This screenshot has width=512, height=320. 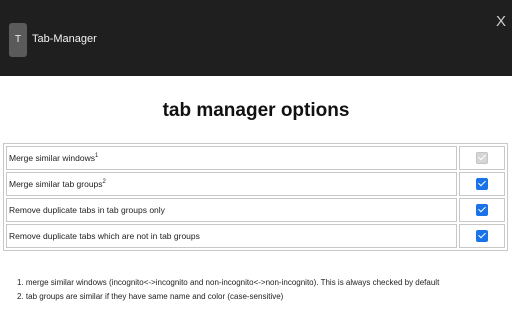 I want to click on option-row-remove-dup-in-groups: Remove duplicate tabs in tab groups only, so click(x=255, y=210).